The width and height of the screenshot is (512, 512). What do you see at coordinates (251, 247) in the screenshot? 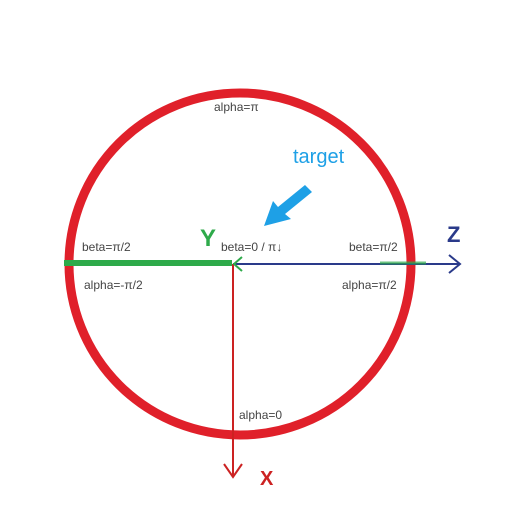
I see `label-beta-center: beta=0 / π↓` at bounding box center [251, 247].